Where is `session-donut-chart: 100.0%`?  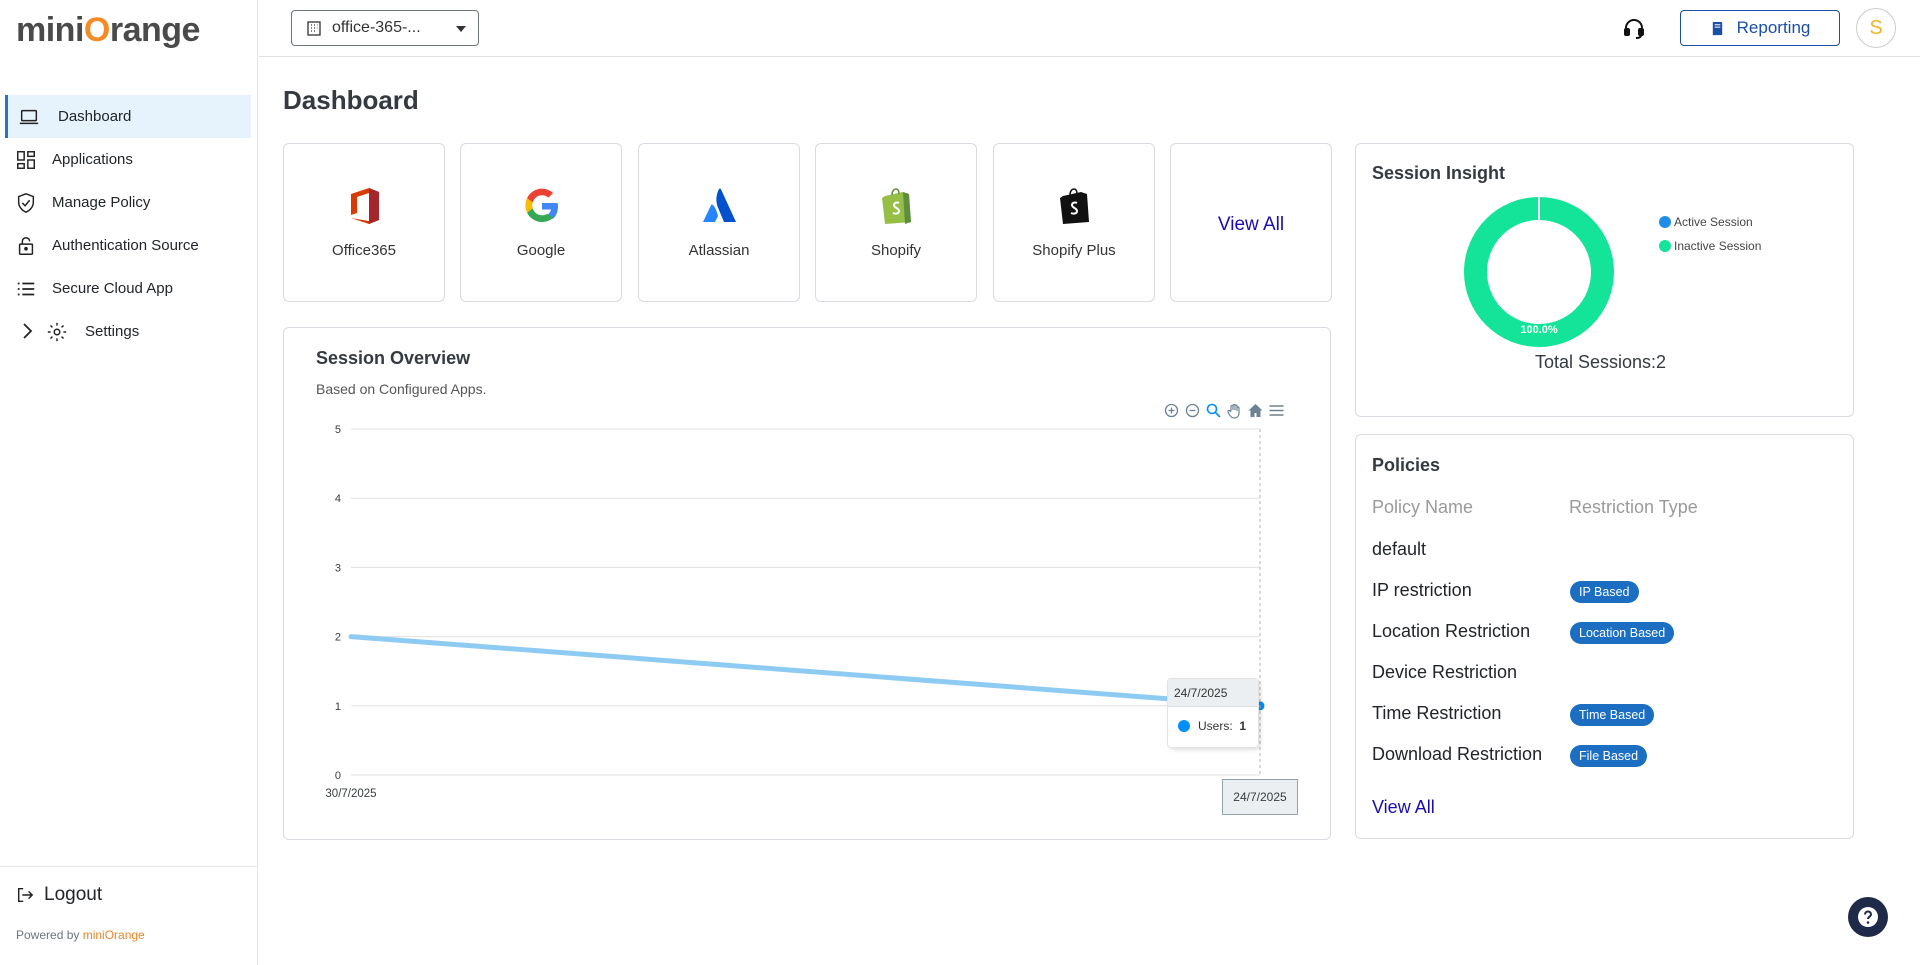
session-donut-chart: 100.0% is located at coordinates (1539, 271).